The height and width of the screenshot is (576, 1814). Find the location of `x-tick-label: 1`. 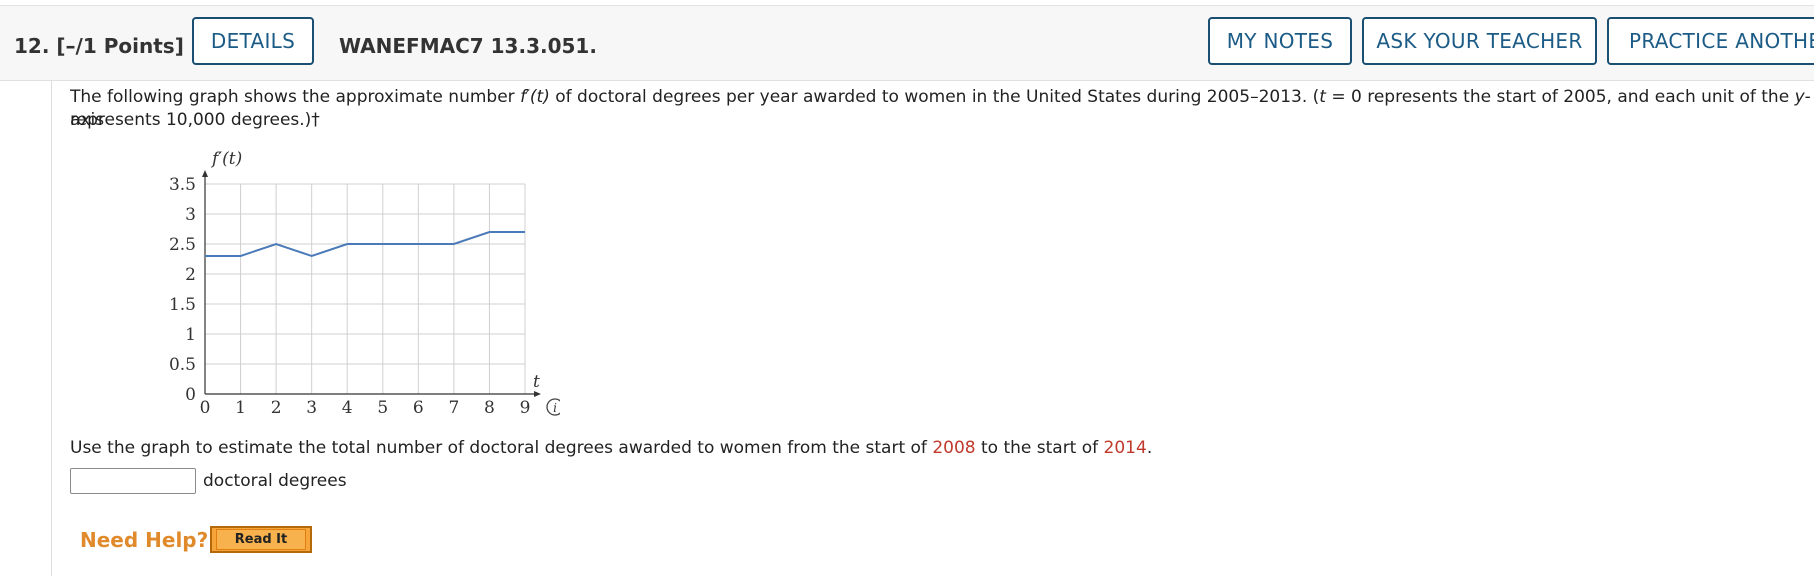

x-tick-label: 1 is located at coordinates (240, 408).